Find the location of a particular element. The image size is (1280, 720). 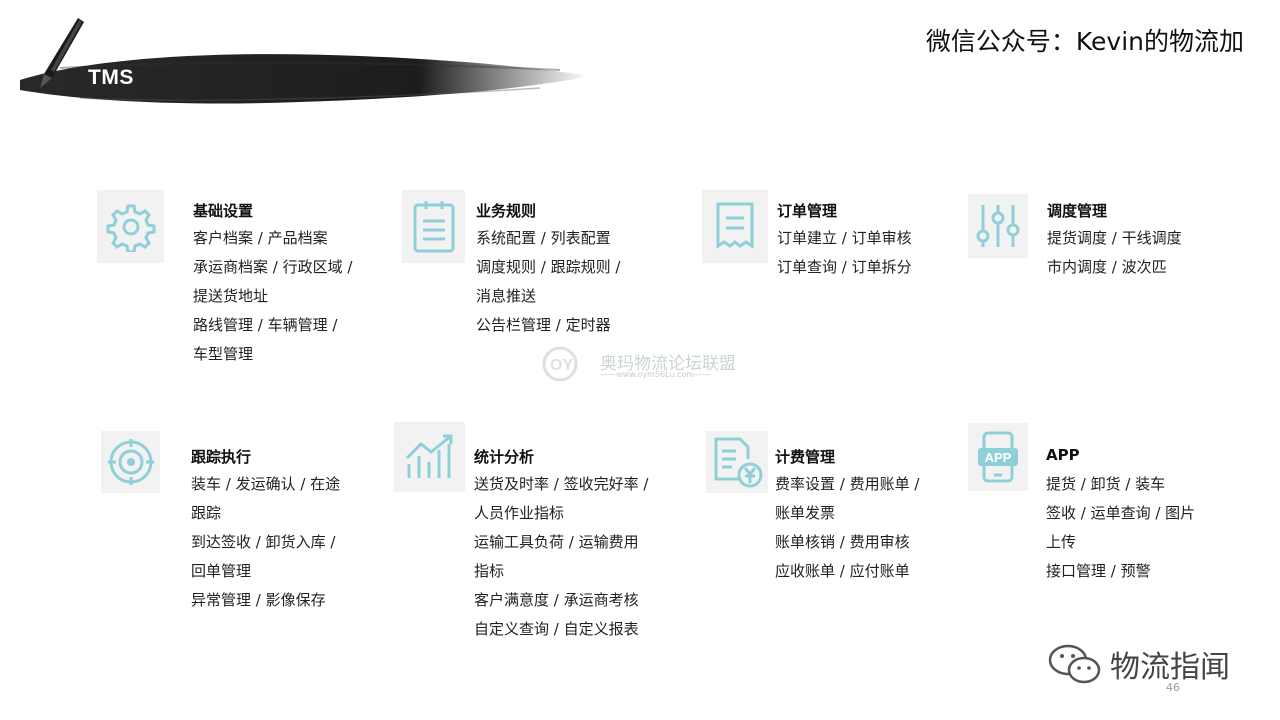

module-title: 统计分析 is located at coordinates (504, 457).